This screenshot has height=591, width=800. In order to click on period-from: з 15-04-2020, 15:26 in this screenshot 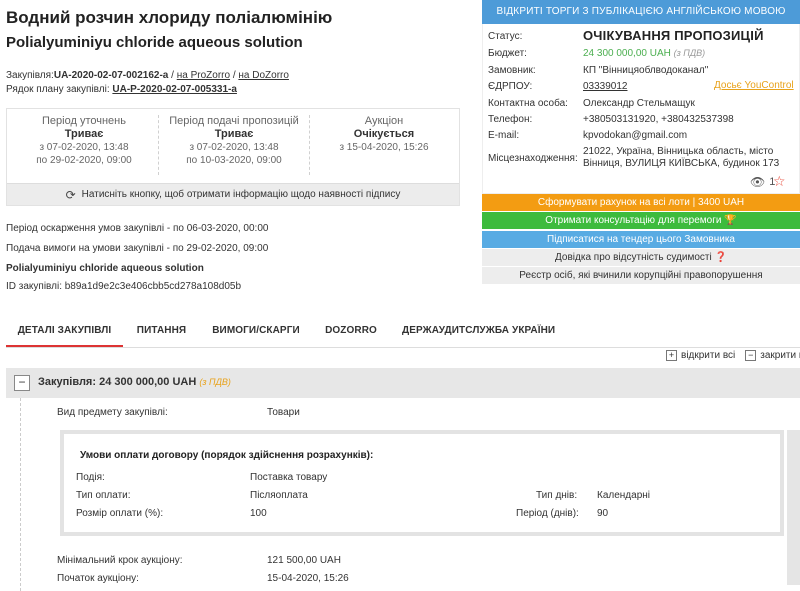, I will do `click(384, 147)`.